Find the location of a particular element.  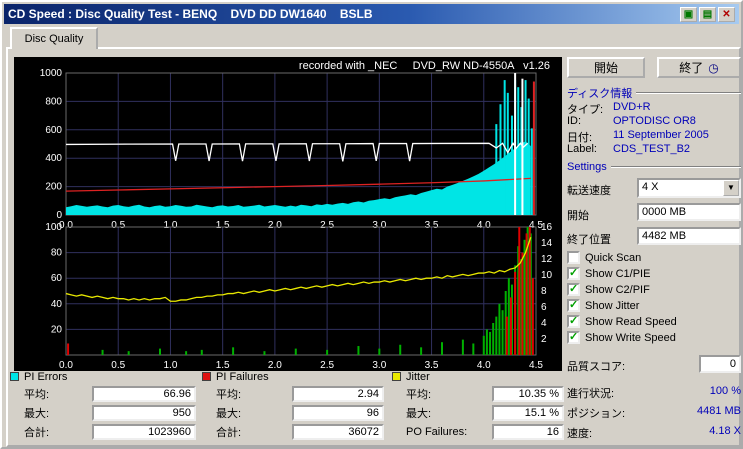

titlebar-green-button-1: ▣ is located at coordinates (688, 14).